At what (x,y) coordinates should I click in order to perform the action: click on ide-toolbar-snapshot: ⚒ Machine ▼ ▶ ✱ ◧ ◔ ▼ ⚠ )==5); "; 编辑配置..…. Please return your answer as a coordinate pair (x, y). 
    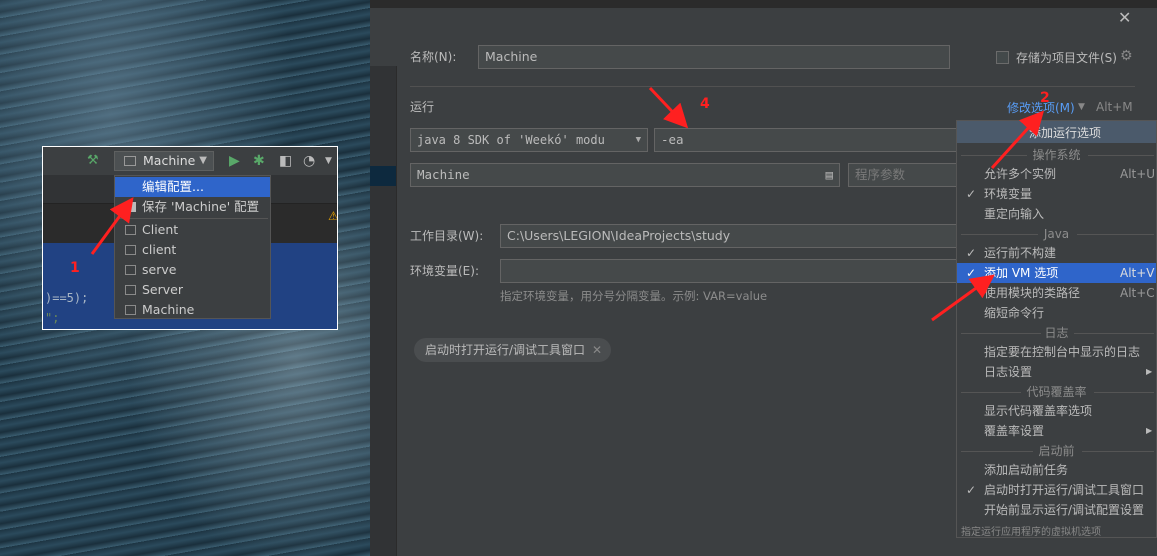
    Looking at the image, I should click on (190, 238).